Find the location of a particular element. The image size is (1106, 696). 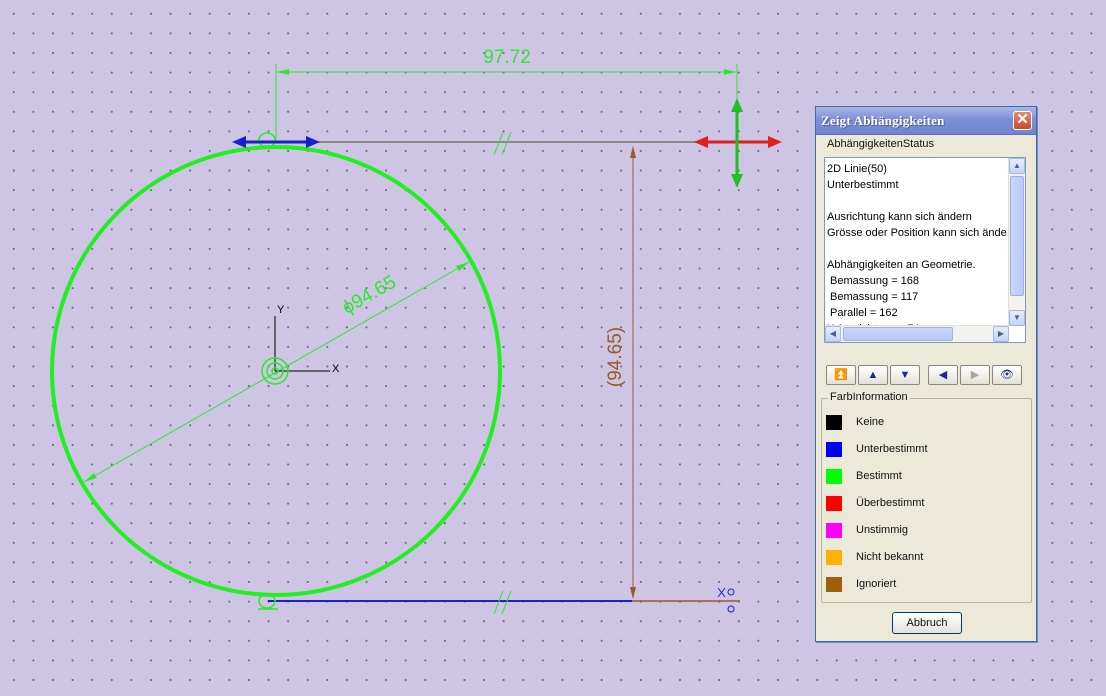

scroll-left-button: ◀ is located at coordinates (833, 334).